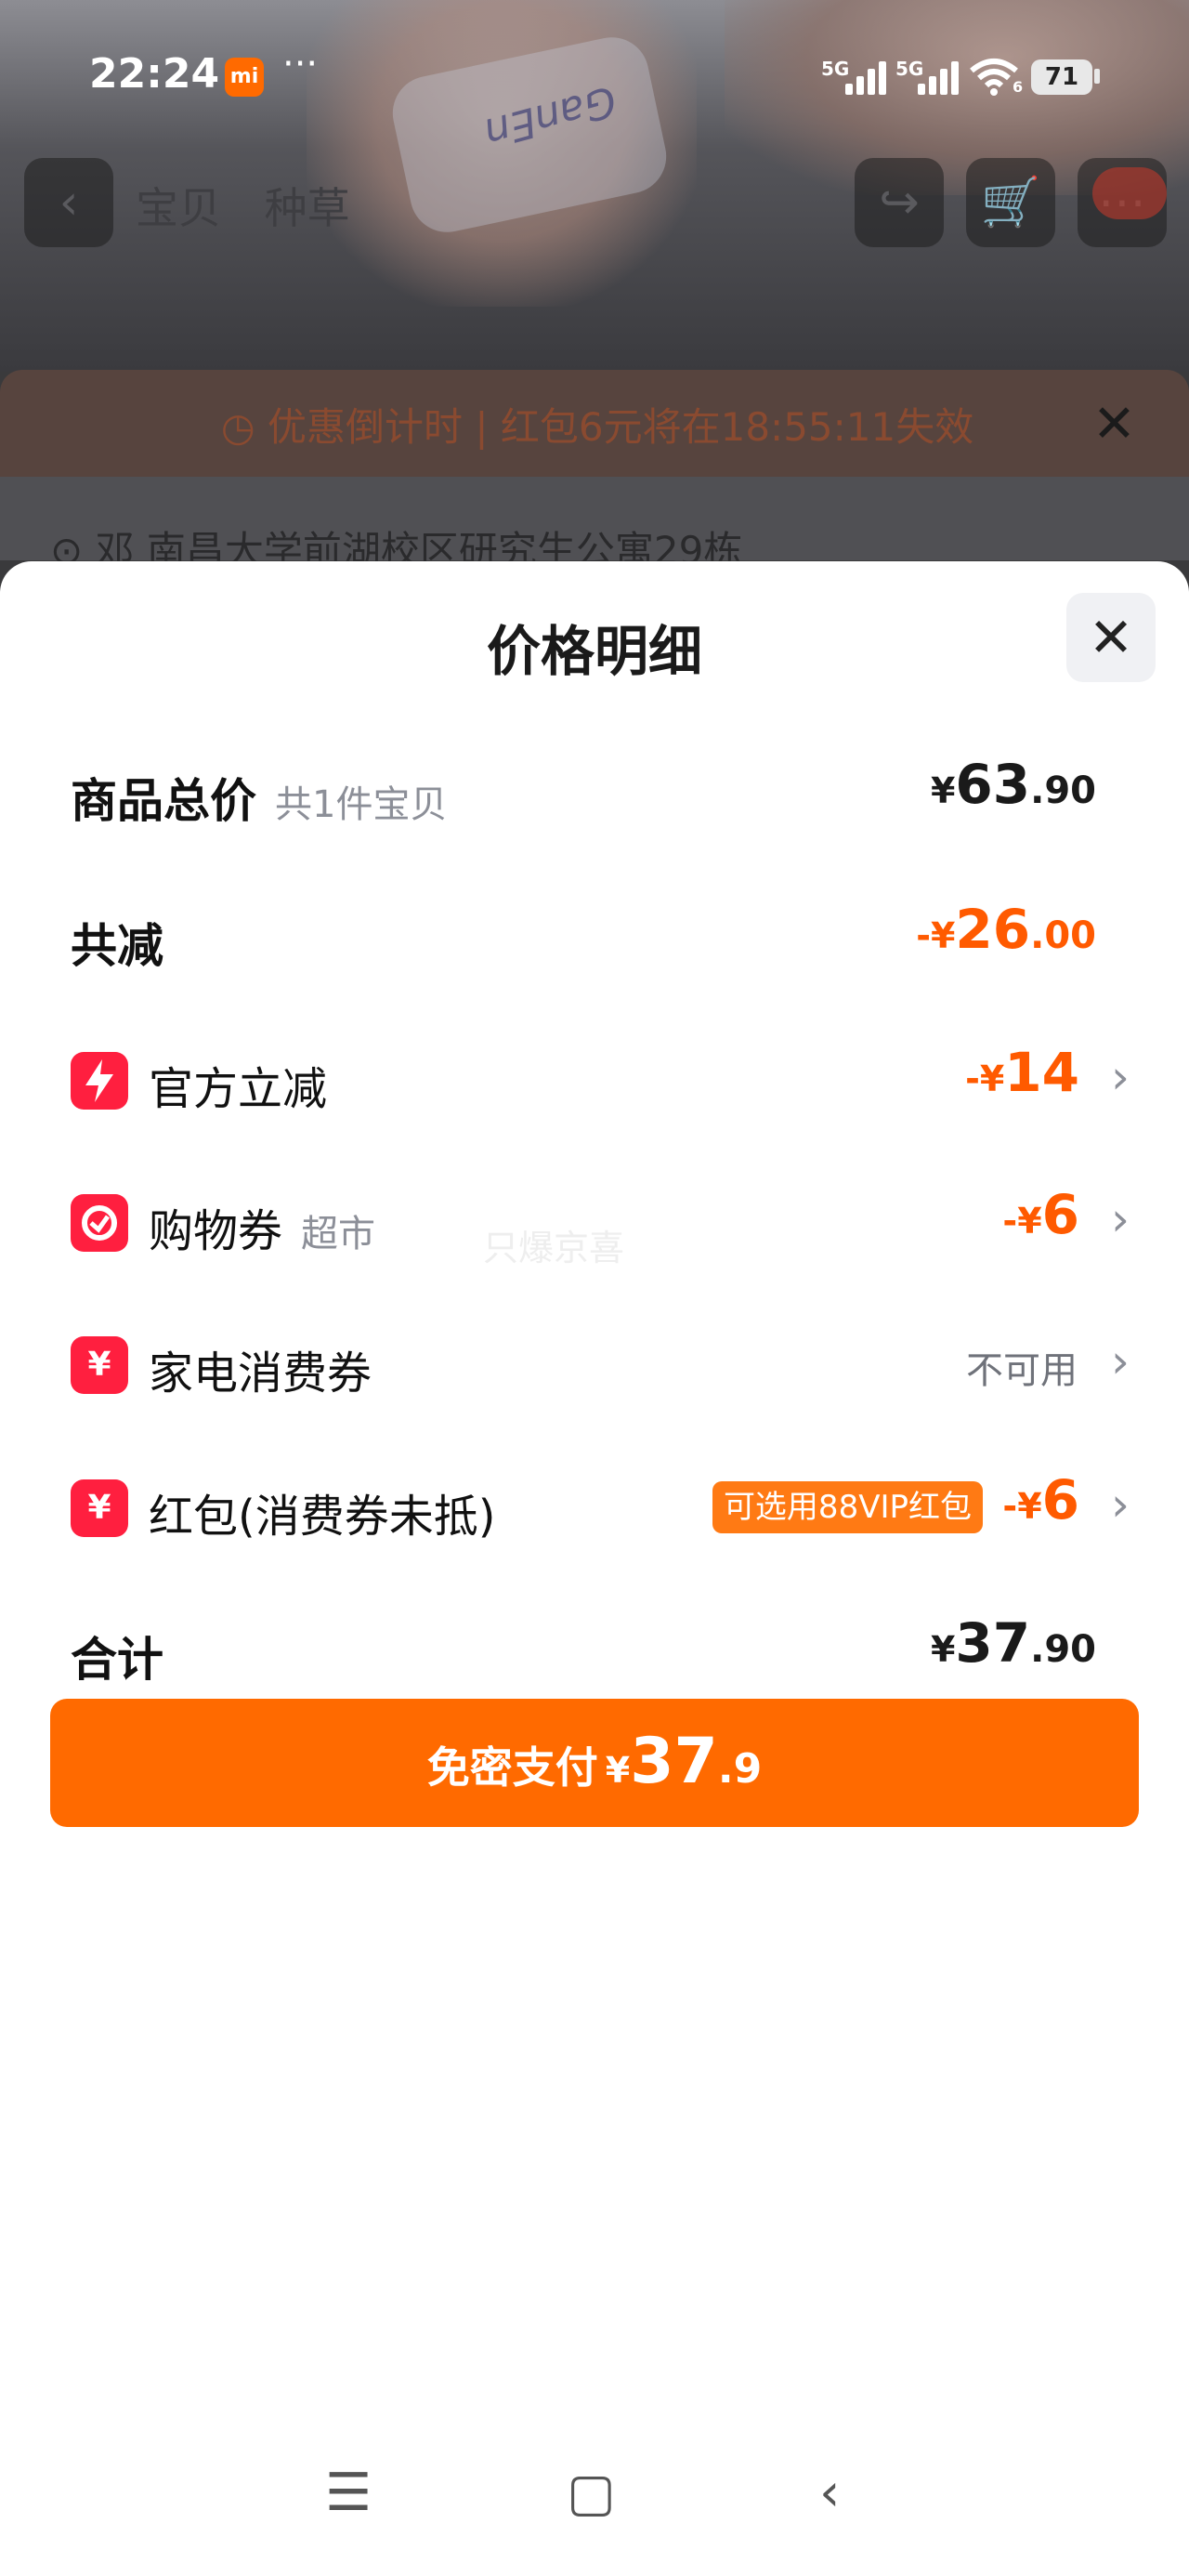 The height and width of the screenshot is (2576, 1189). I want to click on row-label: 购物券, so click(216, 1231).